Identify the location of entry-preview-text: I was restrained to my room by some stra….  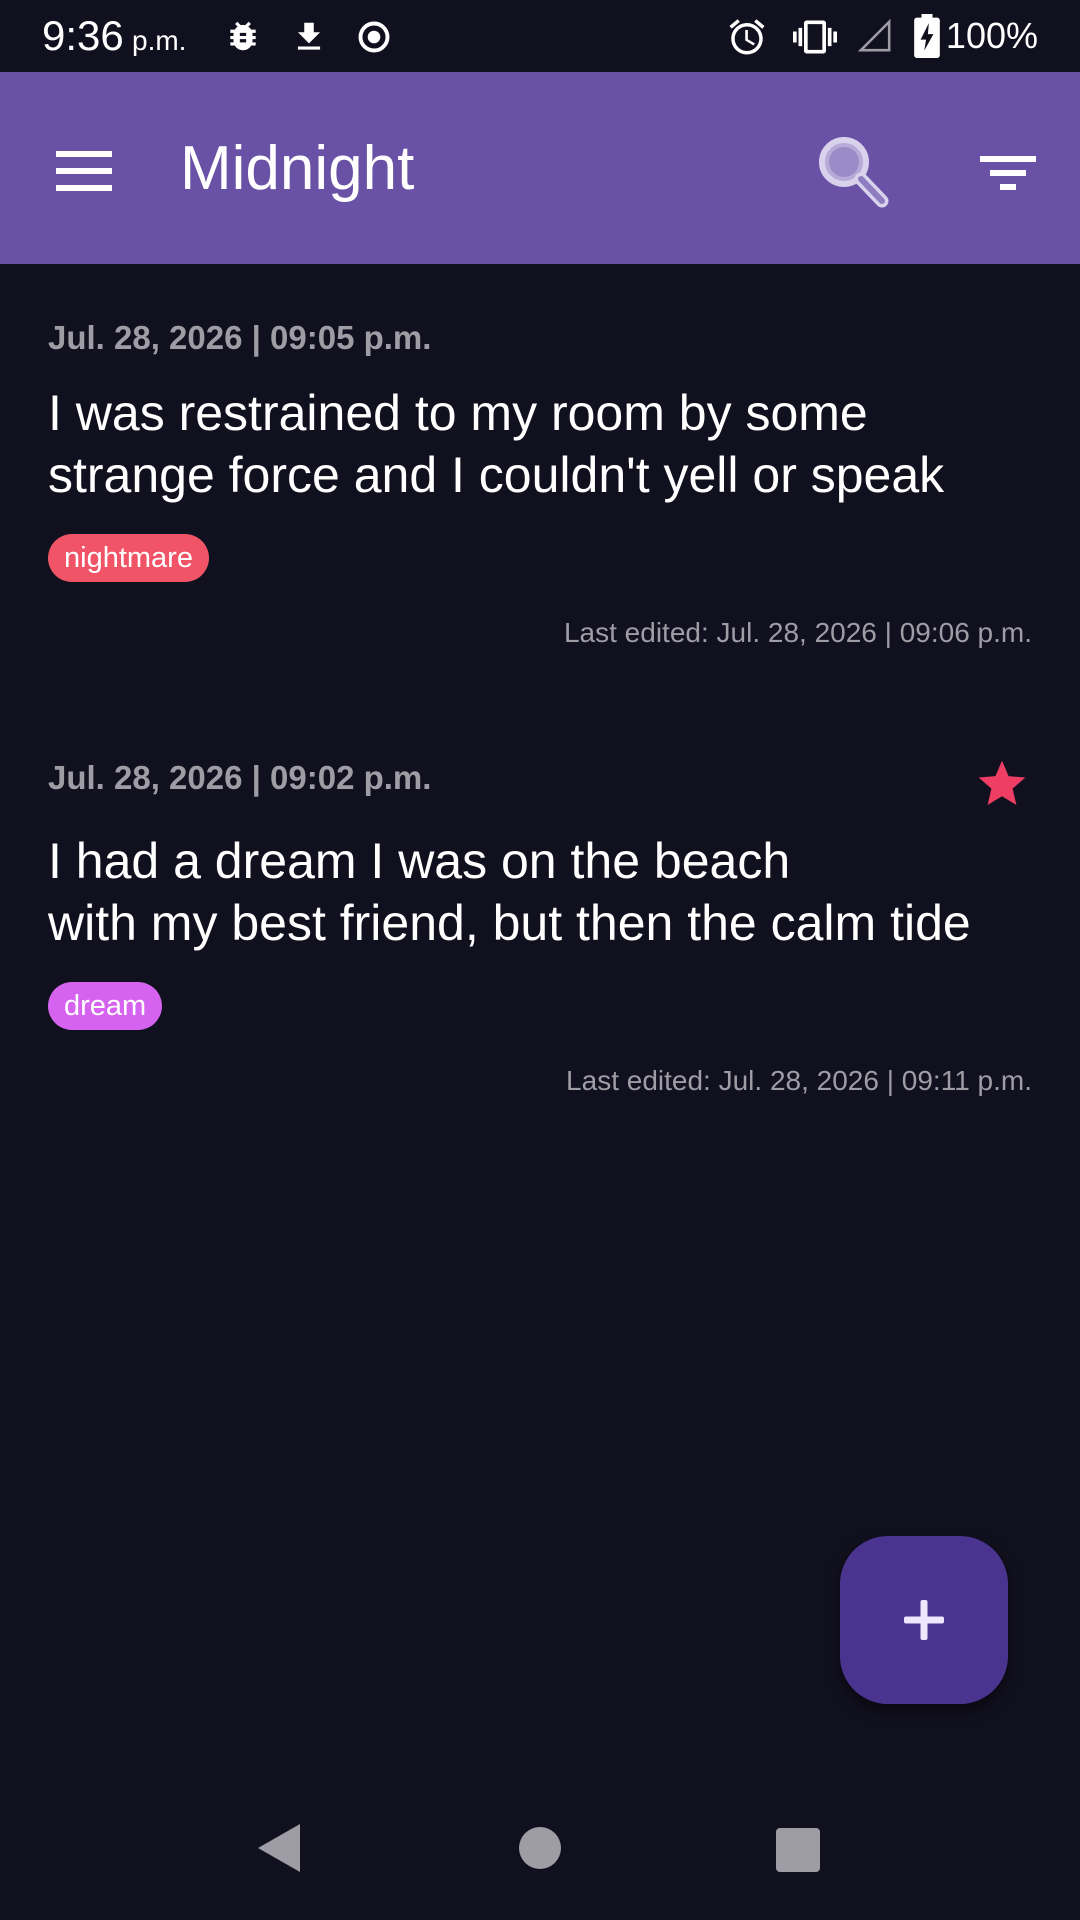
(540, 444).